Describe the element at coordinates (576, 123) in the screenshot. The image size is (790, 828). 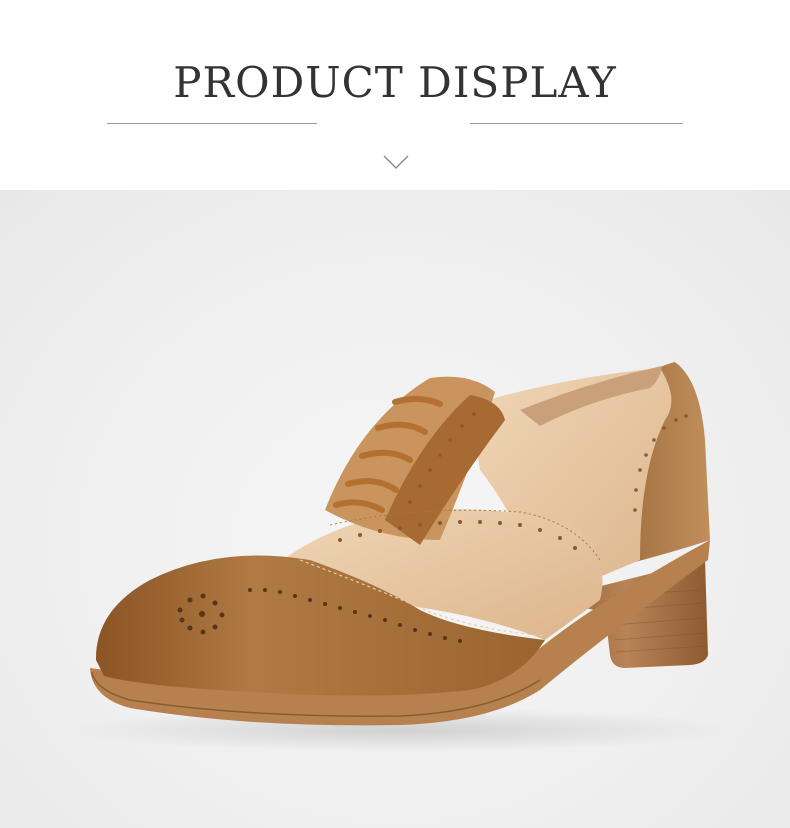
I see `title-divider-right` at that location.